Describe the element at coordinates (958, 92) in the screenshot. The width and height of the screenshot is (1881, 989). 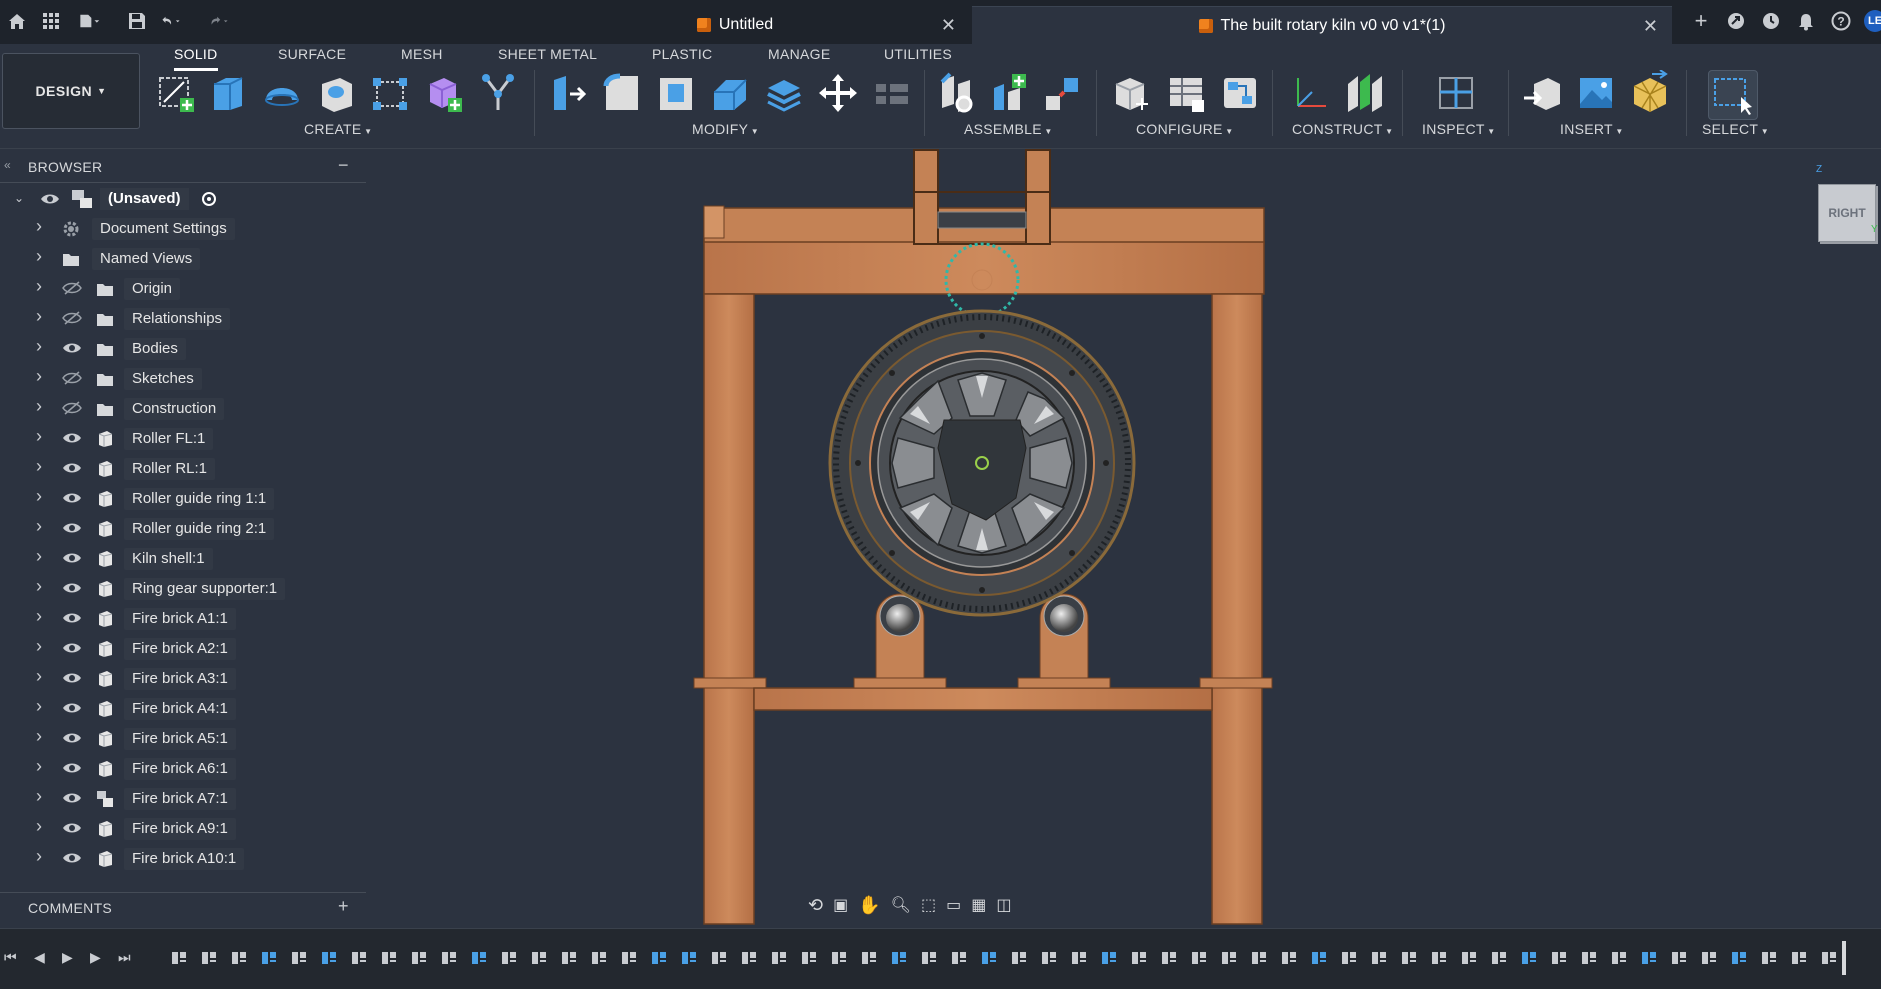
I see `joint-icon` at that location.